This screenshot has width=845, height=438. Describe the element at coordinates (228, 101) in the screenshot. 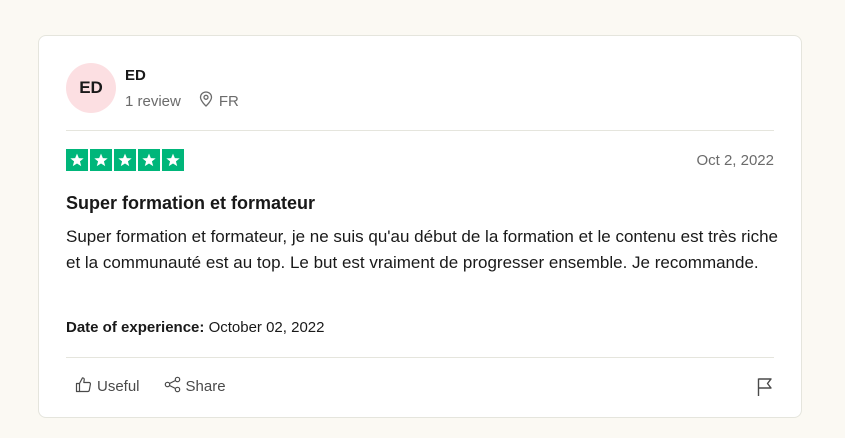

I see `country-code: FR` at that location.